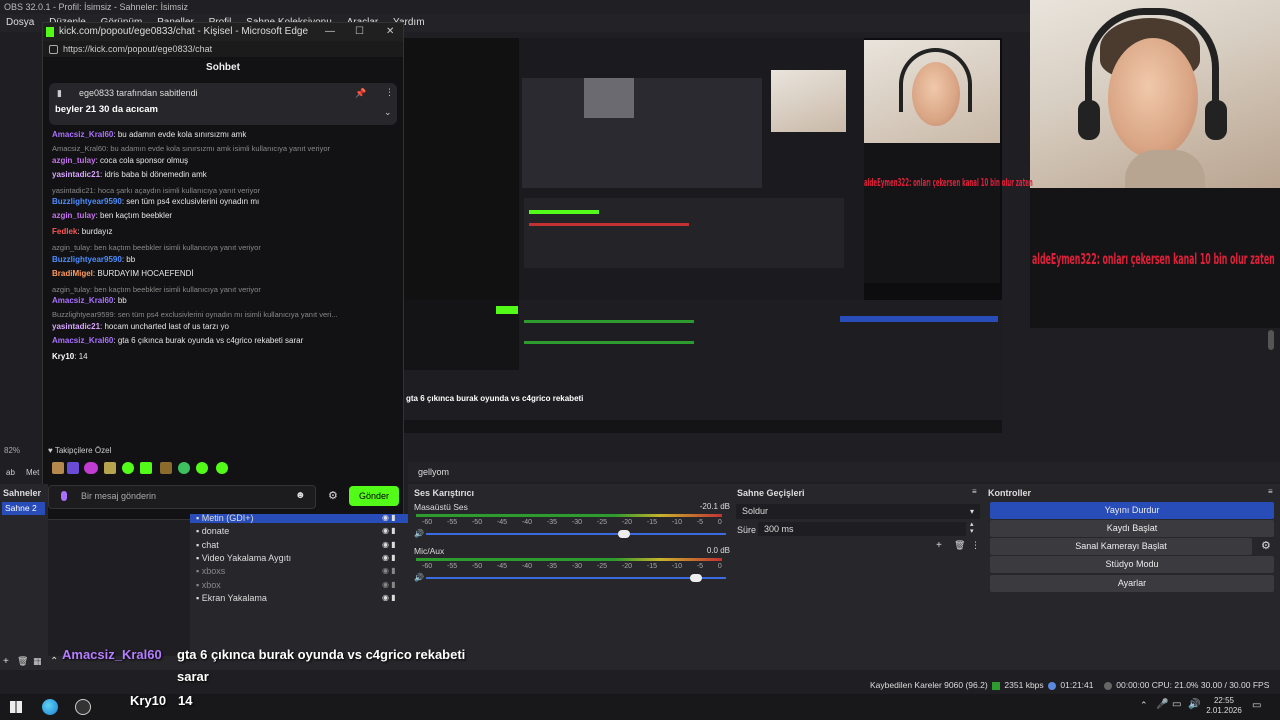 This screenshot has height=720, width=1280. What do you see at coordinates (1162, 704) in the screenshot?
I see `mic-tray-icon: 🎤` at bounding box center [1162, 704].